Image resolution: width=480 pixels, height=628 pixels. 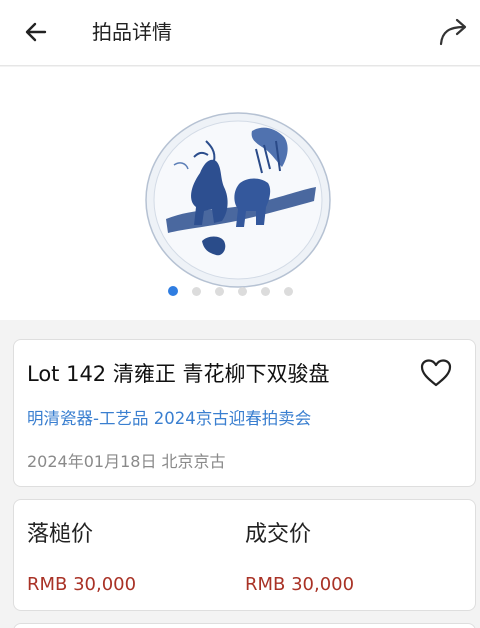 I want to click on favorite-button, so click(x=436, y=373).